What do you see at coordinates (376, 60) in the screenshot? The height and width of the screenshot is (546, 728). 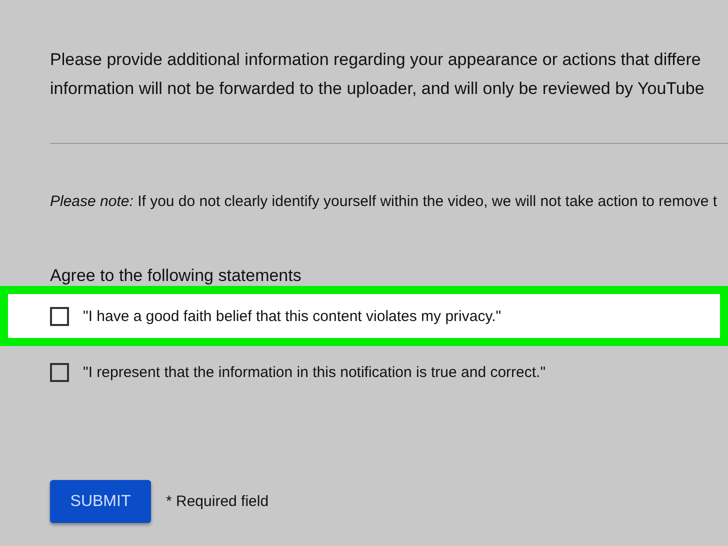 I see `intro-text: Please provide additional information regarding your appearance or actions that differe` at bounding box center [376, 60].